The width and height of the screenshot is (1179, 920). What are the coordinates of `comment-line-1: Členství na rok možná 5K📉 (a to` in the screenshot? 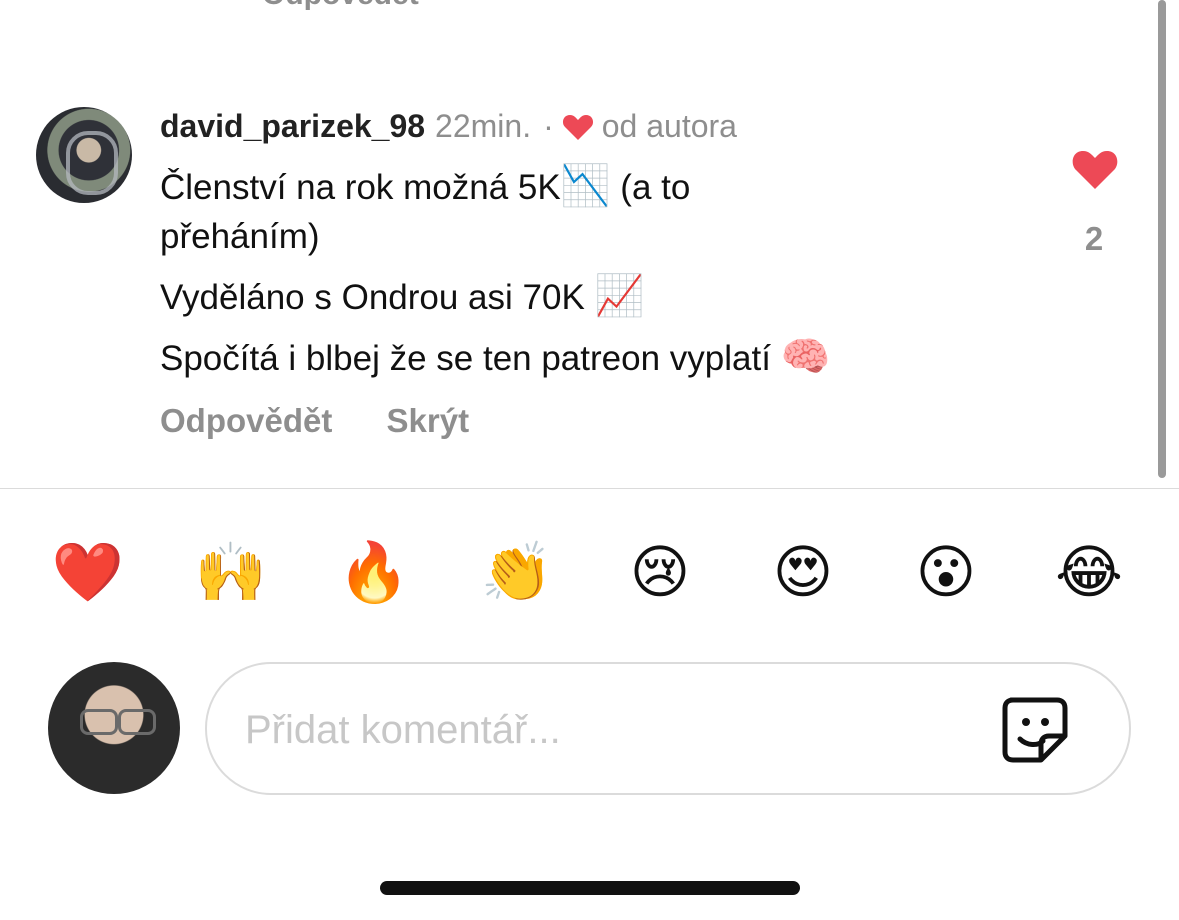 It's located at (510, 187).